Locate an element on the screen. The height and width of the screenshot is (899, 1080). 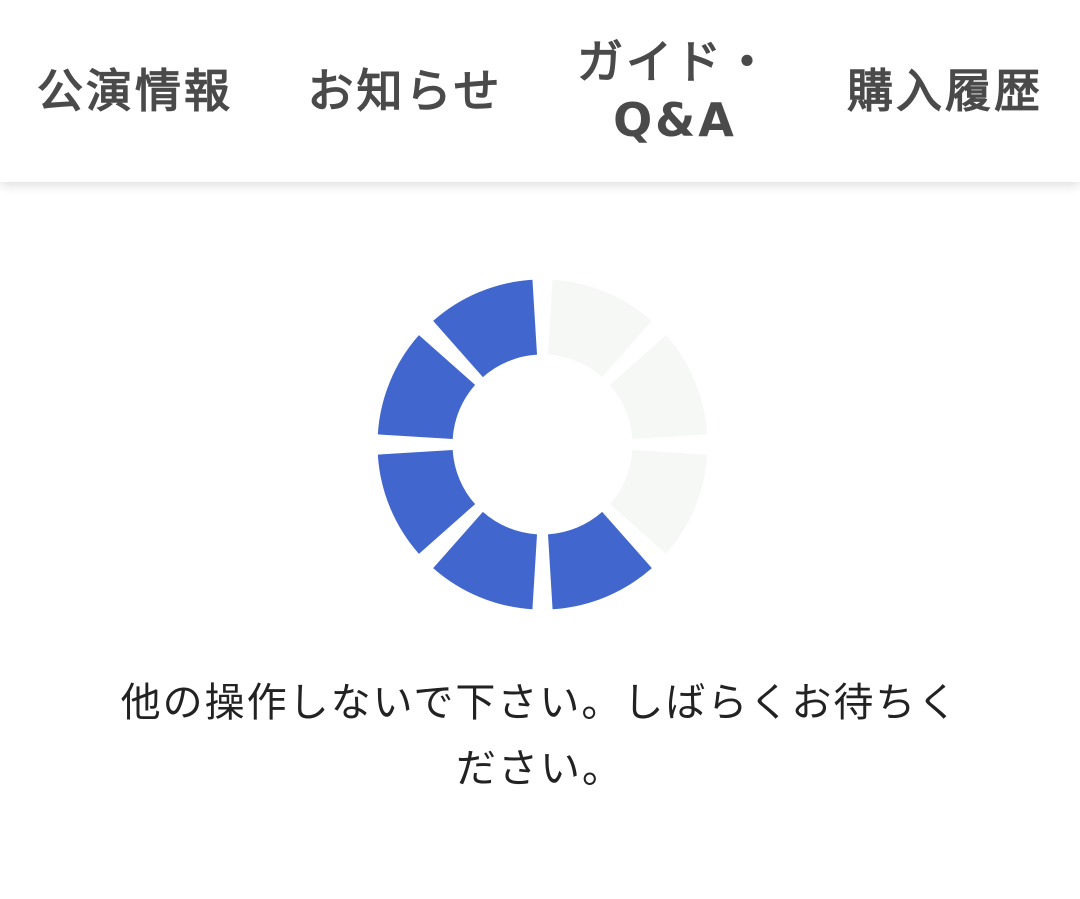
nav-item-label: 購入履歴 is located at coordinates (945, 91).